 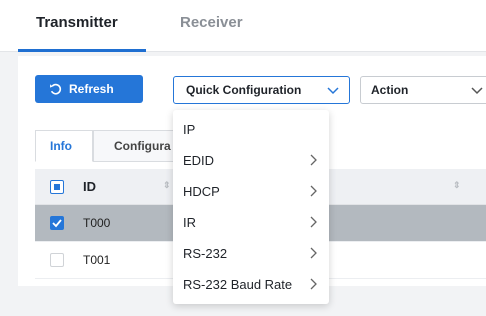 I want to click on action-select: Action, so click(x=423, y=90).